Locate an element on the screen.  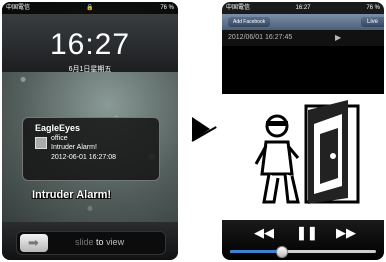
notification-line: Intruder Alarm! is located at coordinates (74, 147).